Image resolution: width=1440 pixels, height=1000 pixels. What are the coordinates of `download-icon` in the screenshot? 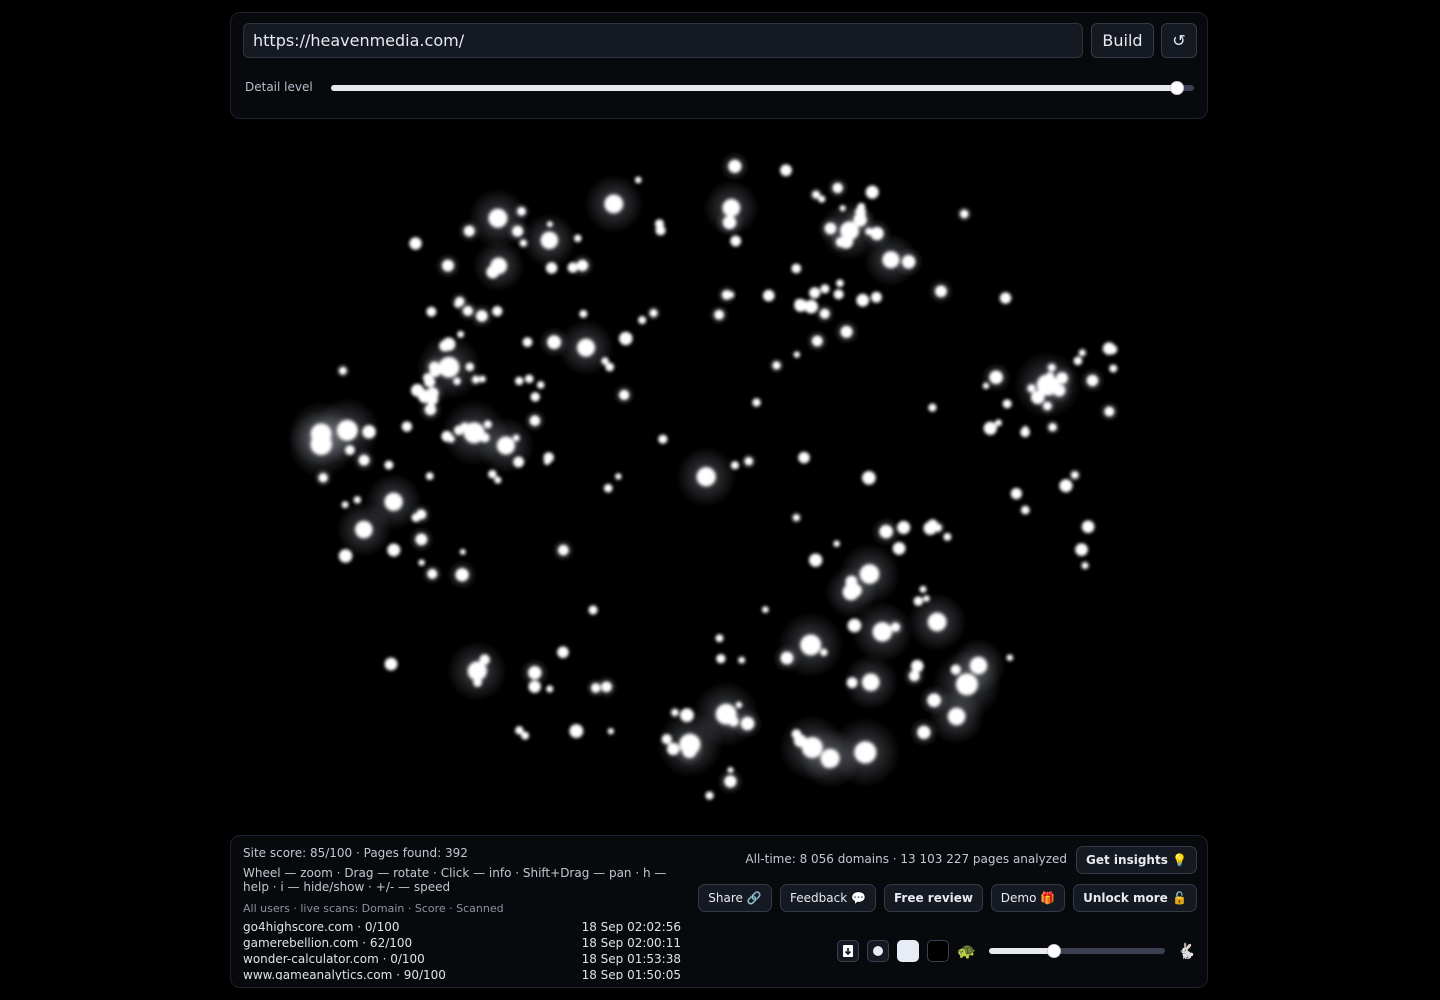 It's located at (848, 951).